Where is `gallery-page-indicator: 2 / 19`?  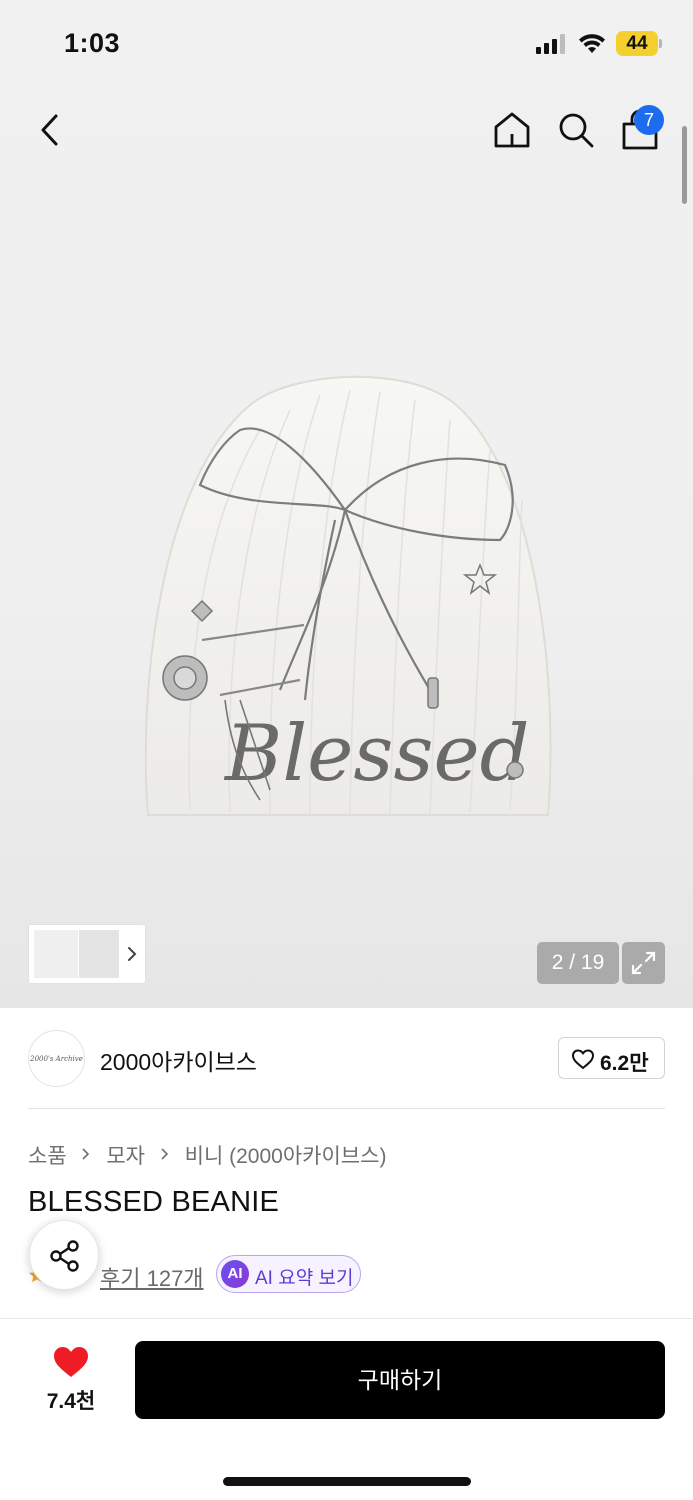 gallery-page-indicator: 2 / 19 is located at coordinates (578, 963).